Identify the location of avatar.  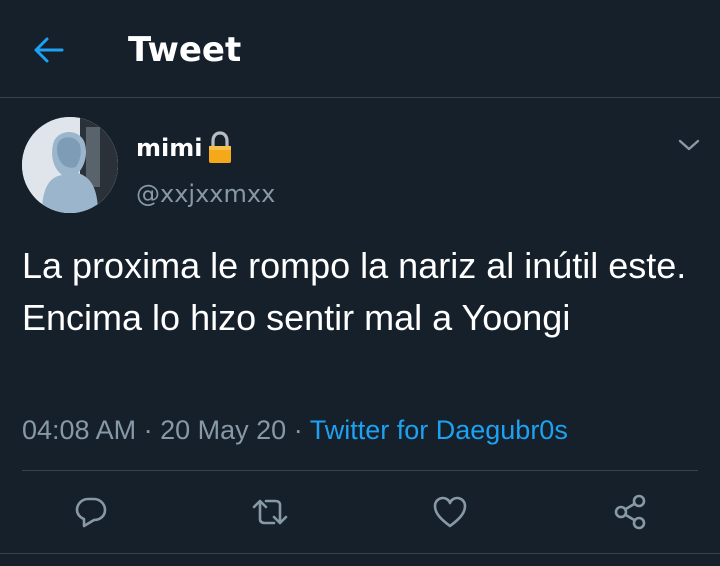
(70, 165).